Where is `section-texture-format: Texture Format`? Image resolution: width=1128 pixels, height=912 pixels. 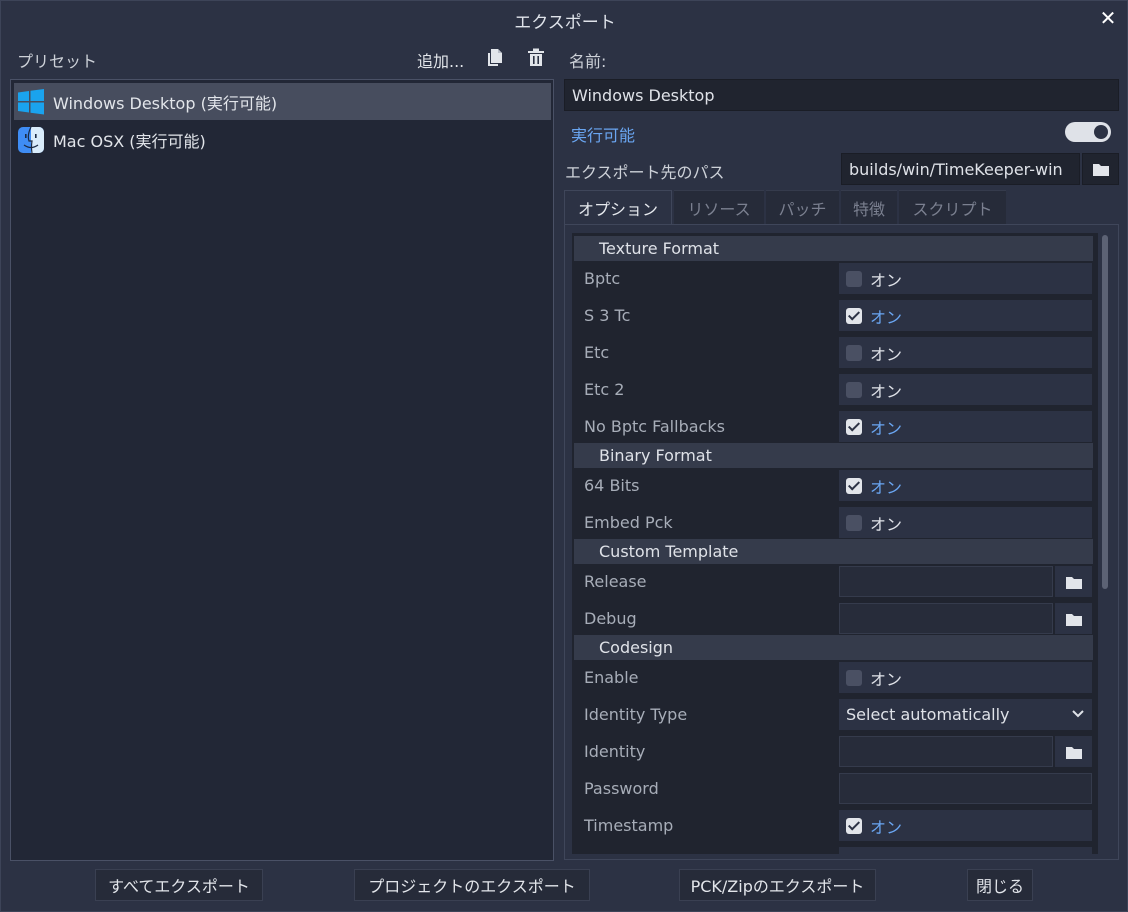
section-texture-format: Texture Format is located at coordinates (833, 248).